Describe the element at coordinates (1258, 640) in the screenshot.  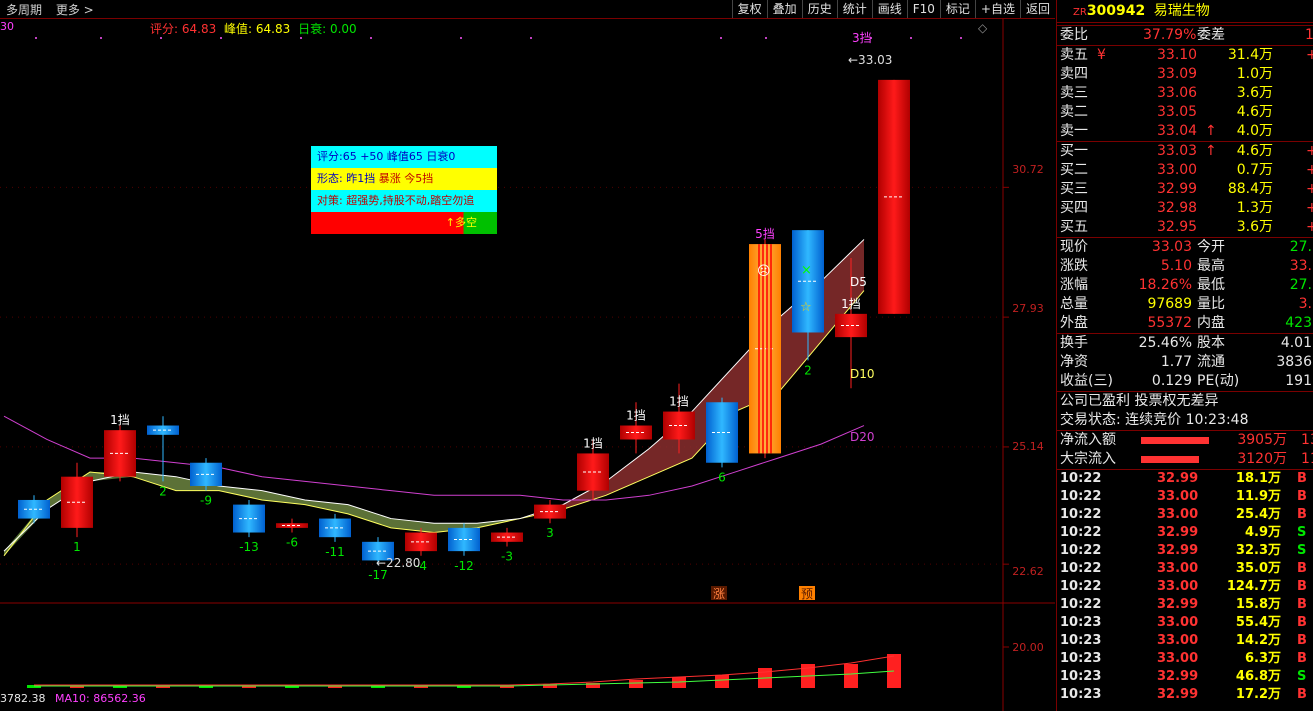
I see `trade-volume: 14.2万` at that location.